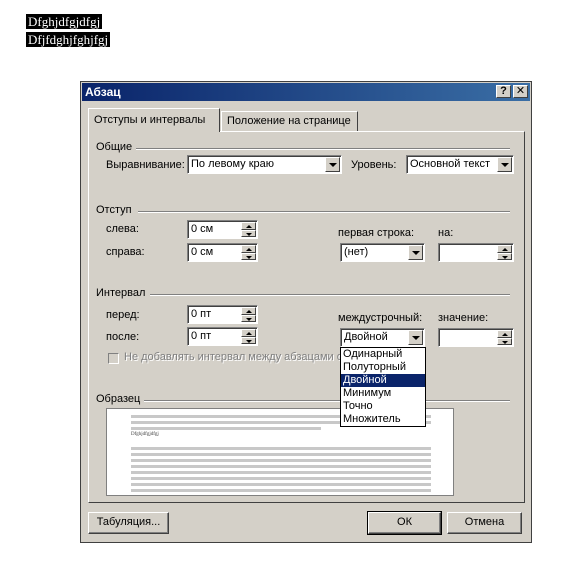 The width and height of the screenshot is (566, 568). I want to click on right-indent-label: справа:, so click(125, 252).